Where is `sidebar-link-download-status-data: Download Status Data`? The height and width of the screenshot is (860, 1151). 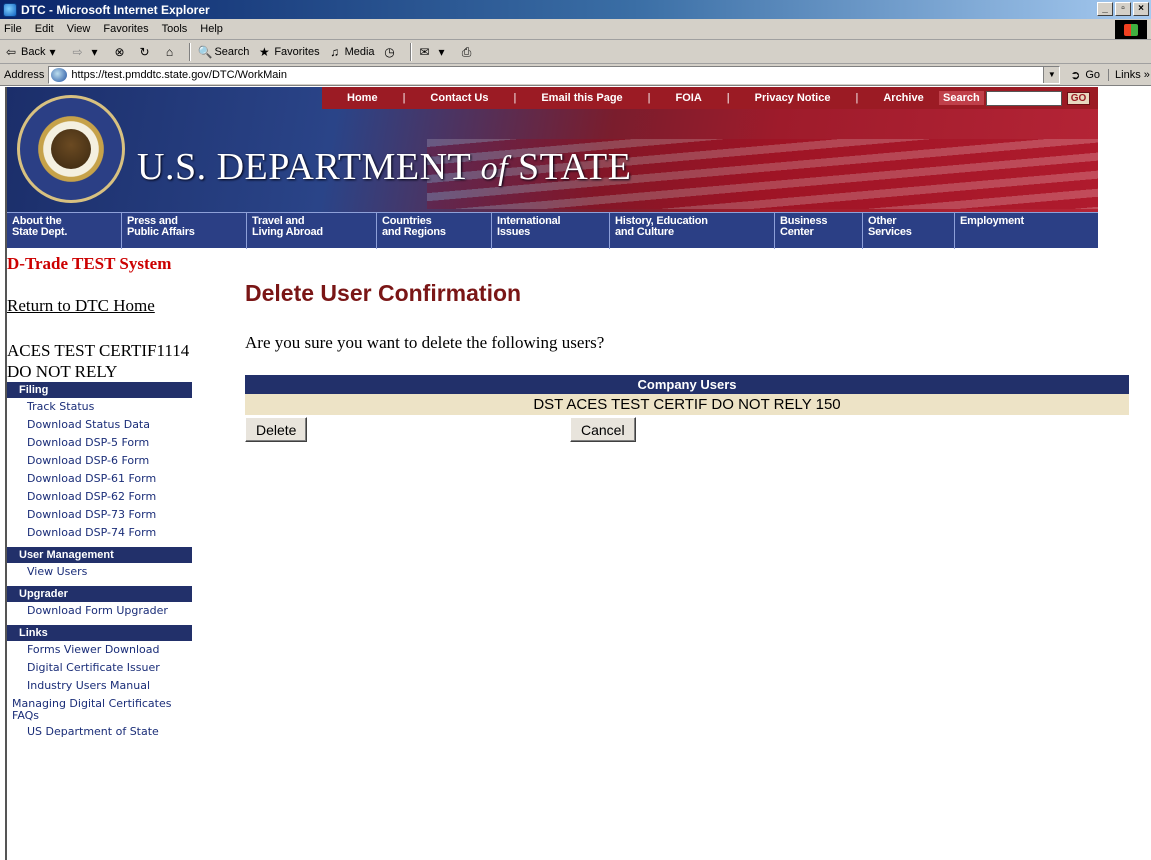 sidebar-link-download-status-data: Download Status Data is located at coordinates (99, 425).